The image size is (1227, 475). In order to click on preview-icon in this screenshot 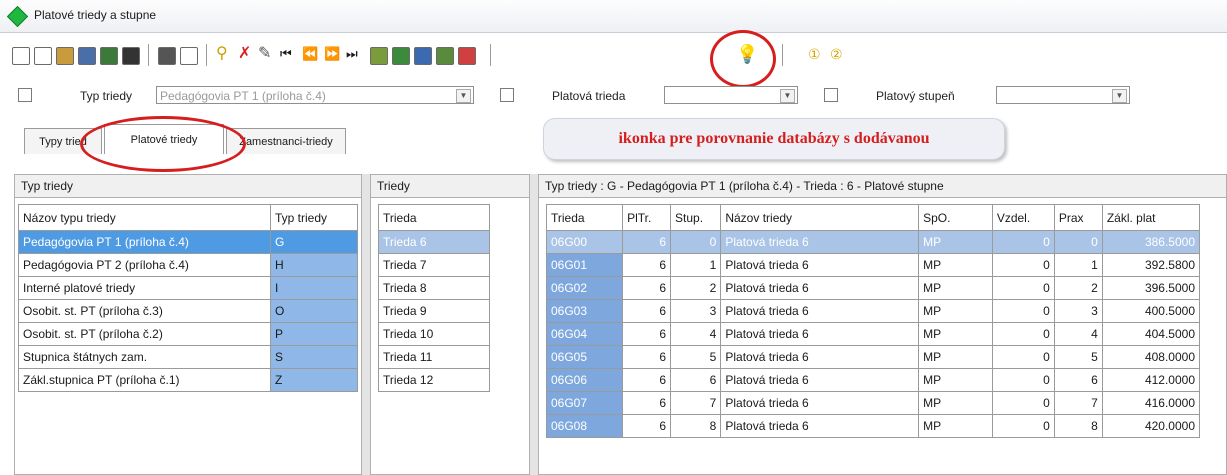, I will do `click(189, 56)`.